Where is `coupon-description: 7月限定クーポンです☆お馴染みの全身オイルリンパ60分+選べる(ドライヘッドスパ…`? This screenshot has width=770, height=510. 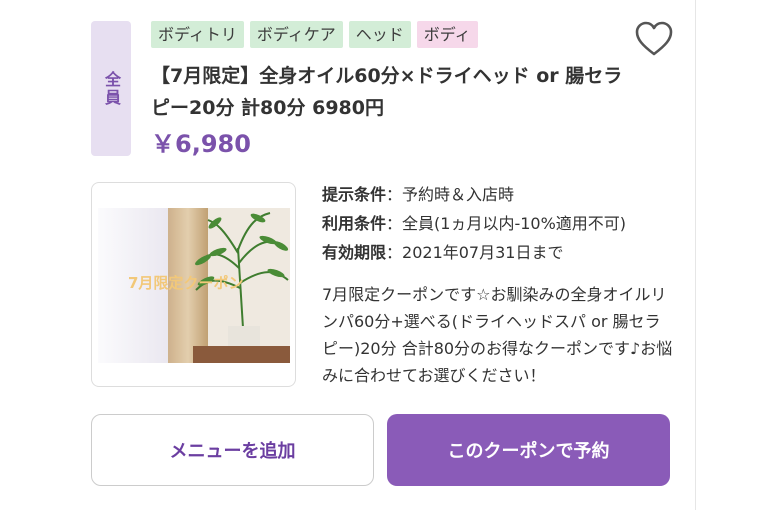 coupon-description: 7月限定クーポンです☆お馴染みの全身オイルリンパ60分+選べる(ドライヘッドスパ… is located at coordinates (497, 335).